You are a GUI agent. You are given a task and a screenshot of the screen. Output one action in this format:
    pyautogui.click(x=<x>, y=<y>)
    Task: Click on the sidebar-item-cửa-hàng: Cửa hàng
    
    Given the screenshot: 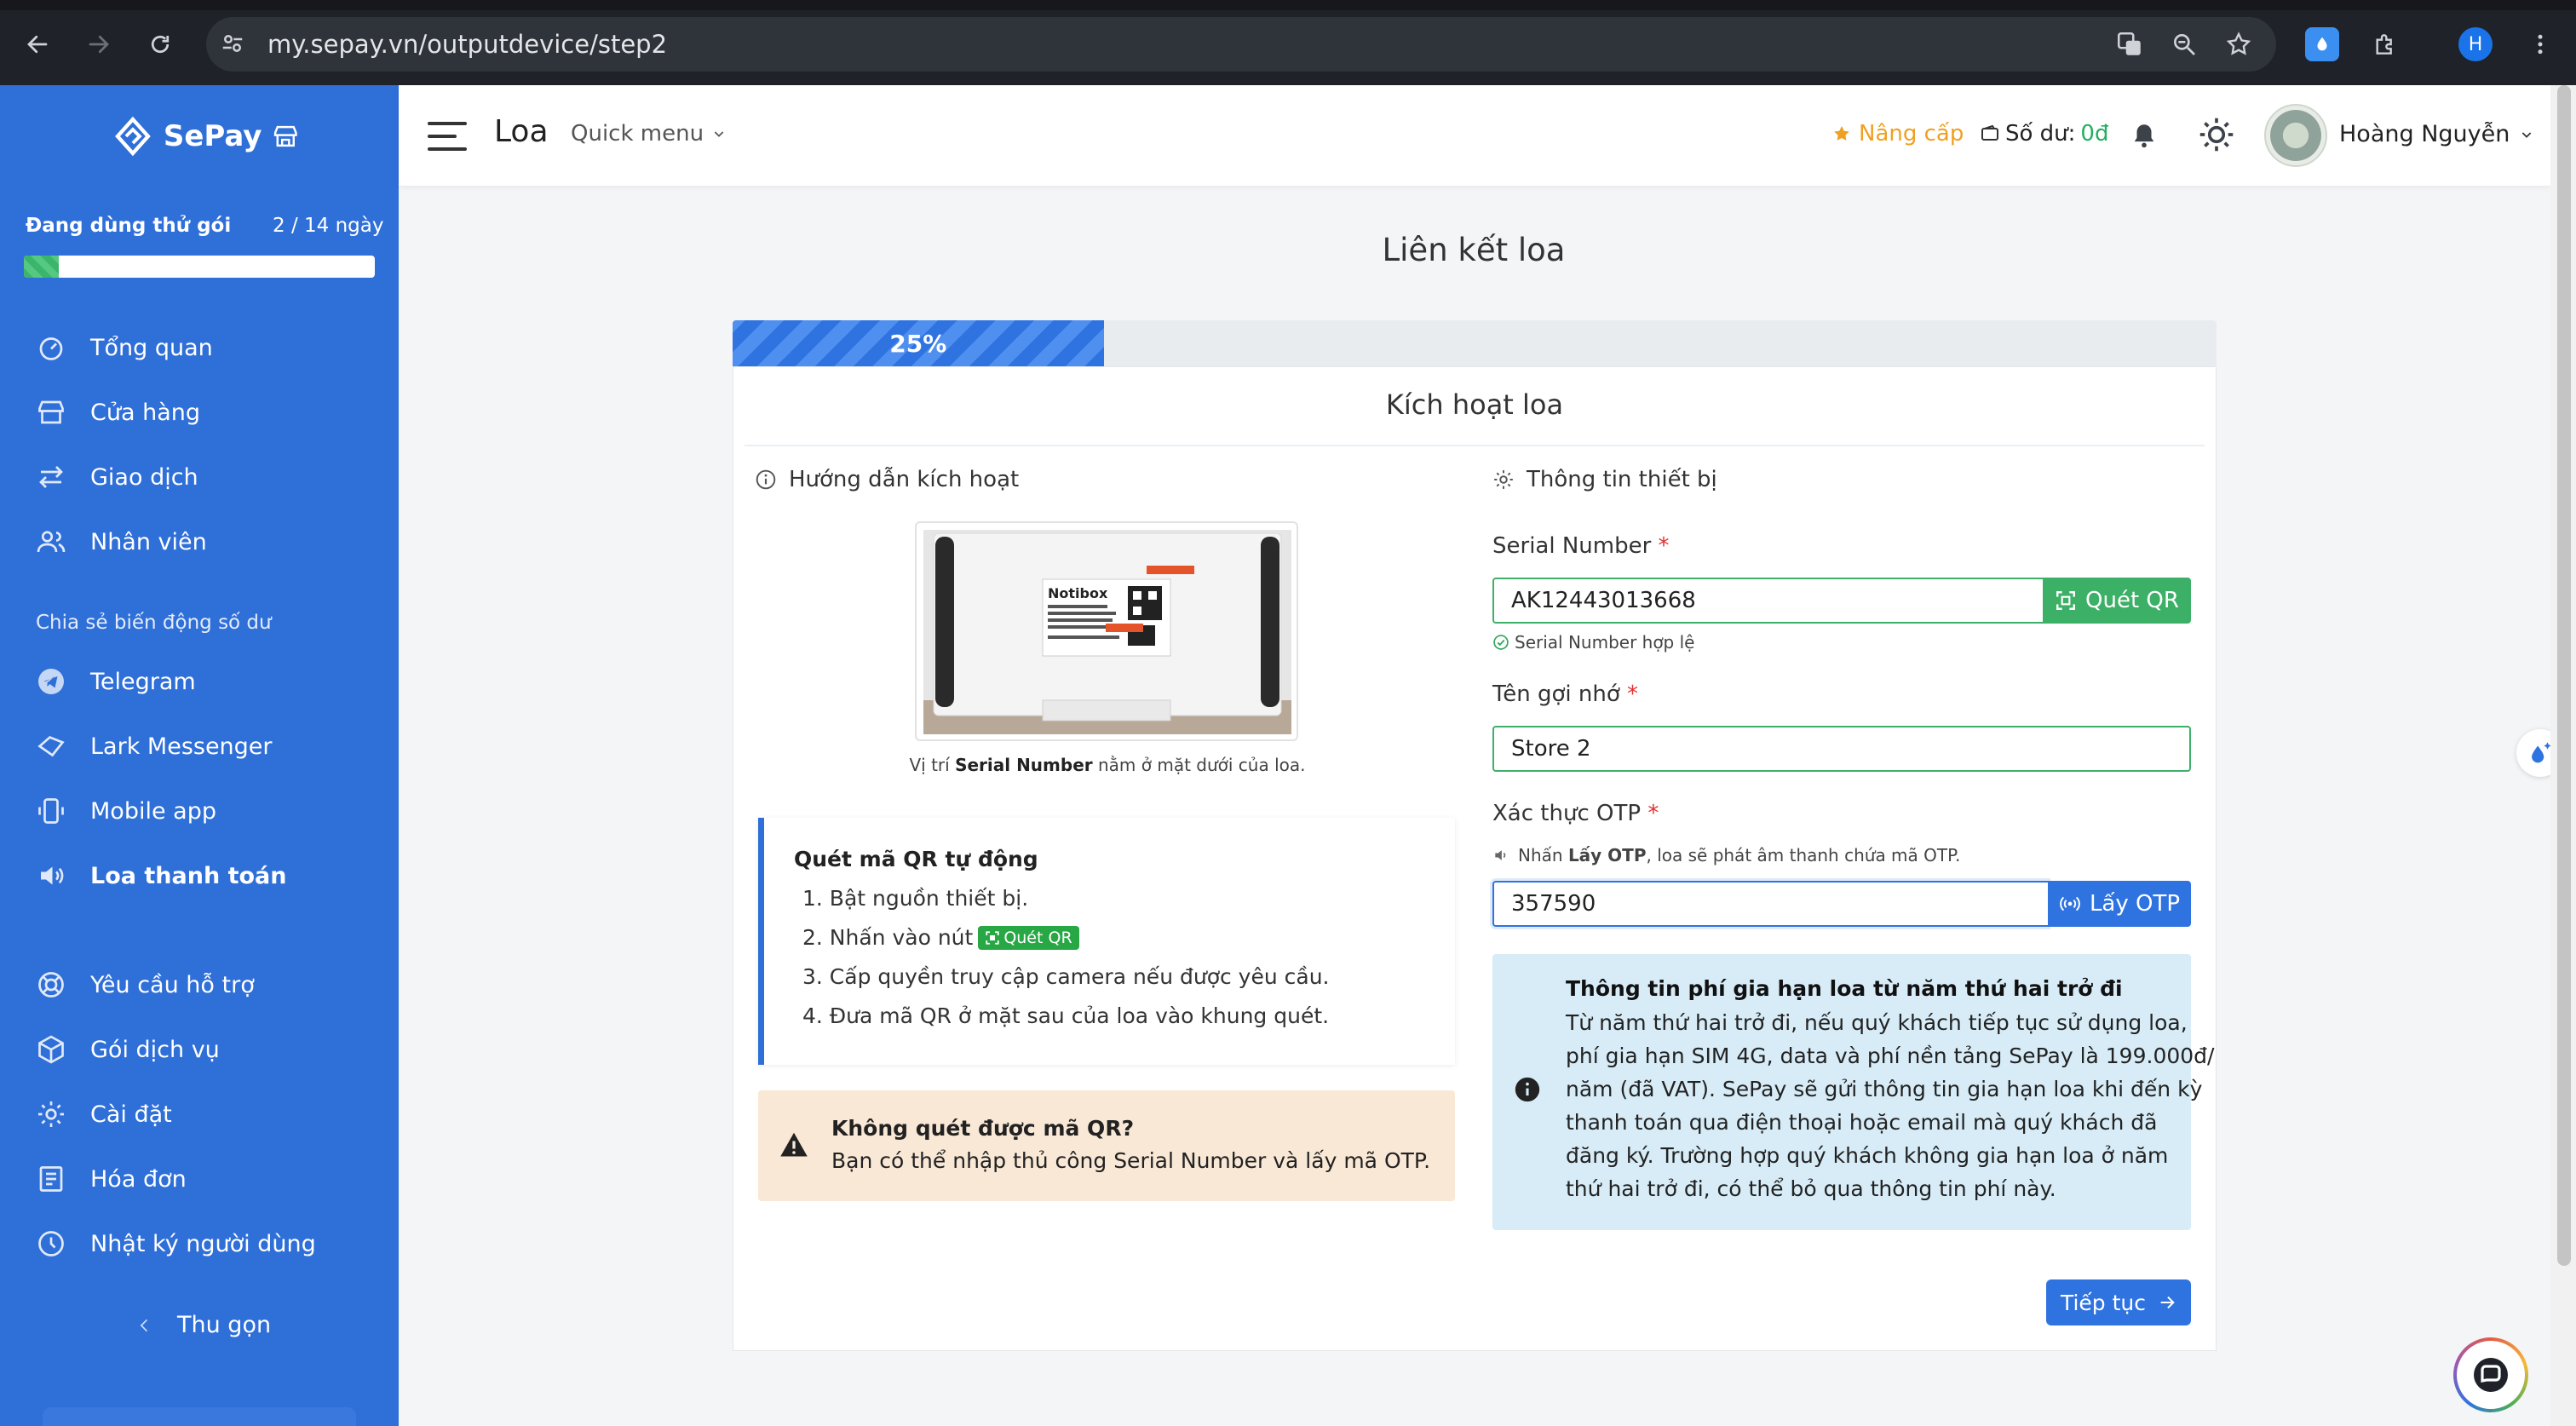 What is the action you would take?
    pyautogui.click(x=117, y=412)
    